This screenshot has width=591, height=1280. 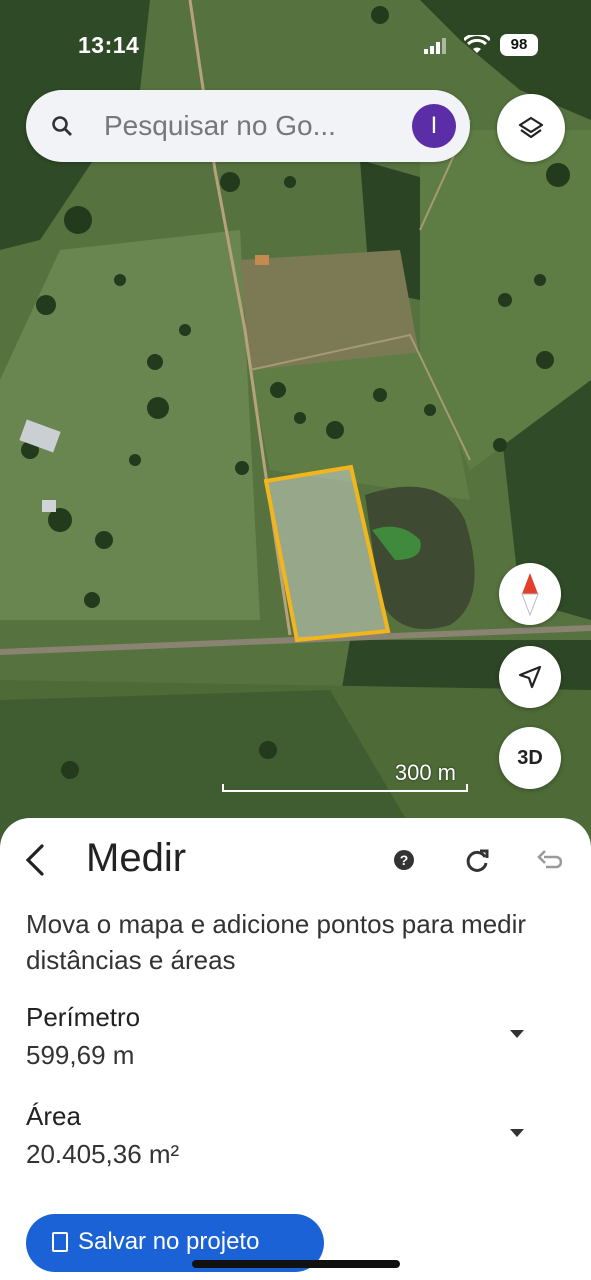 What do you see at coordinates (519, 45) in the screenshot?
I see `battery-indicator: 98` at bounding box center [519, 45].